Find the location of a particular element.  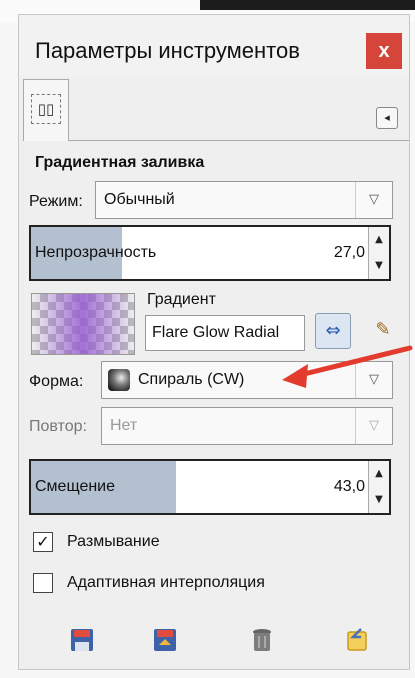

opacity-spin-buttons: ▲ ▼ is located at coordinates (378, 253).